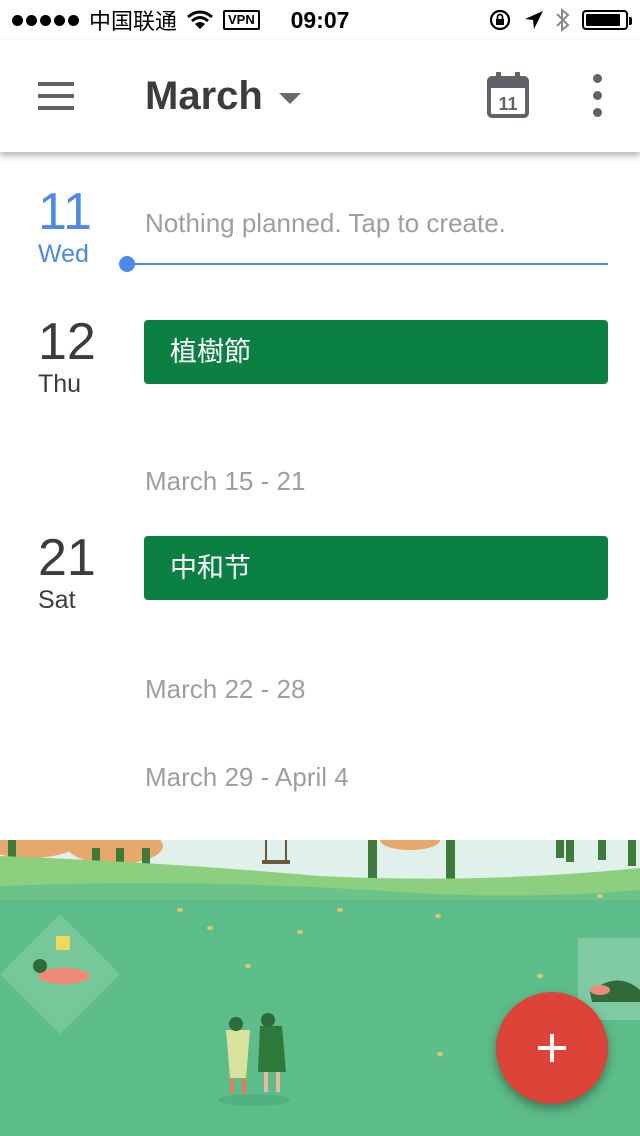  I want to click on dropdown-caret-icon, so click(289, 98).